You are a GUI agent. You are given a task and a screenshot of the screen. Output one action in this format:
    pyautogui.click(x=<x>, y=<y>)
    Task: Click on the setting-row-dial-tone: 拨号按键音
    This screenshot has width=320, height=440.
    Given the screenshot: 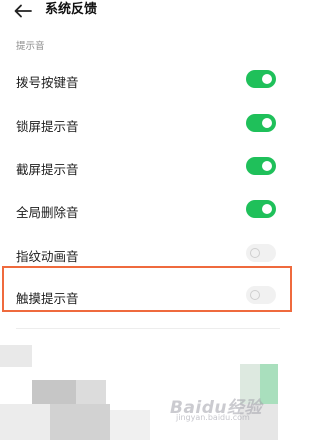 What is the action you would take?
    pyautogui.click(x=148, y=80)
    